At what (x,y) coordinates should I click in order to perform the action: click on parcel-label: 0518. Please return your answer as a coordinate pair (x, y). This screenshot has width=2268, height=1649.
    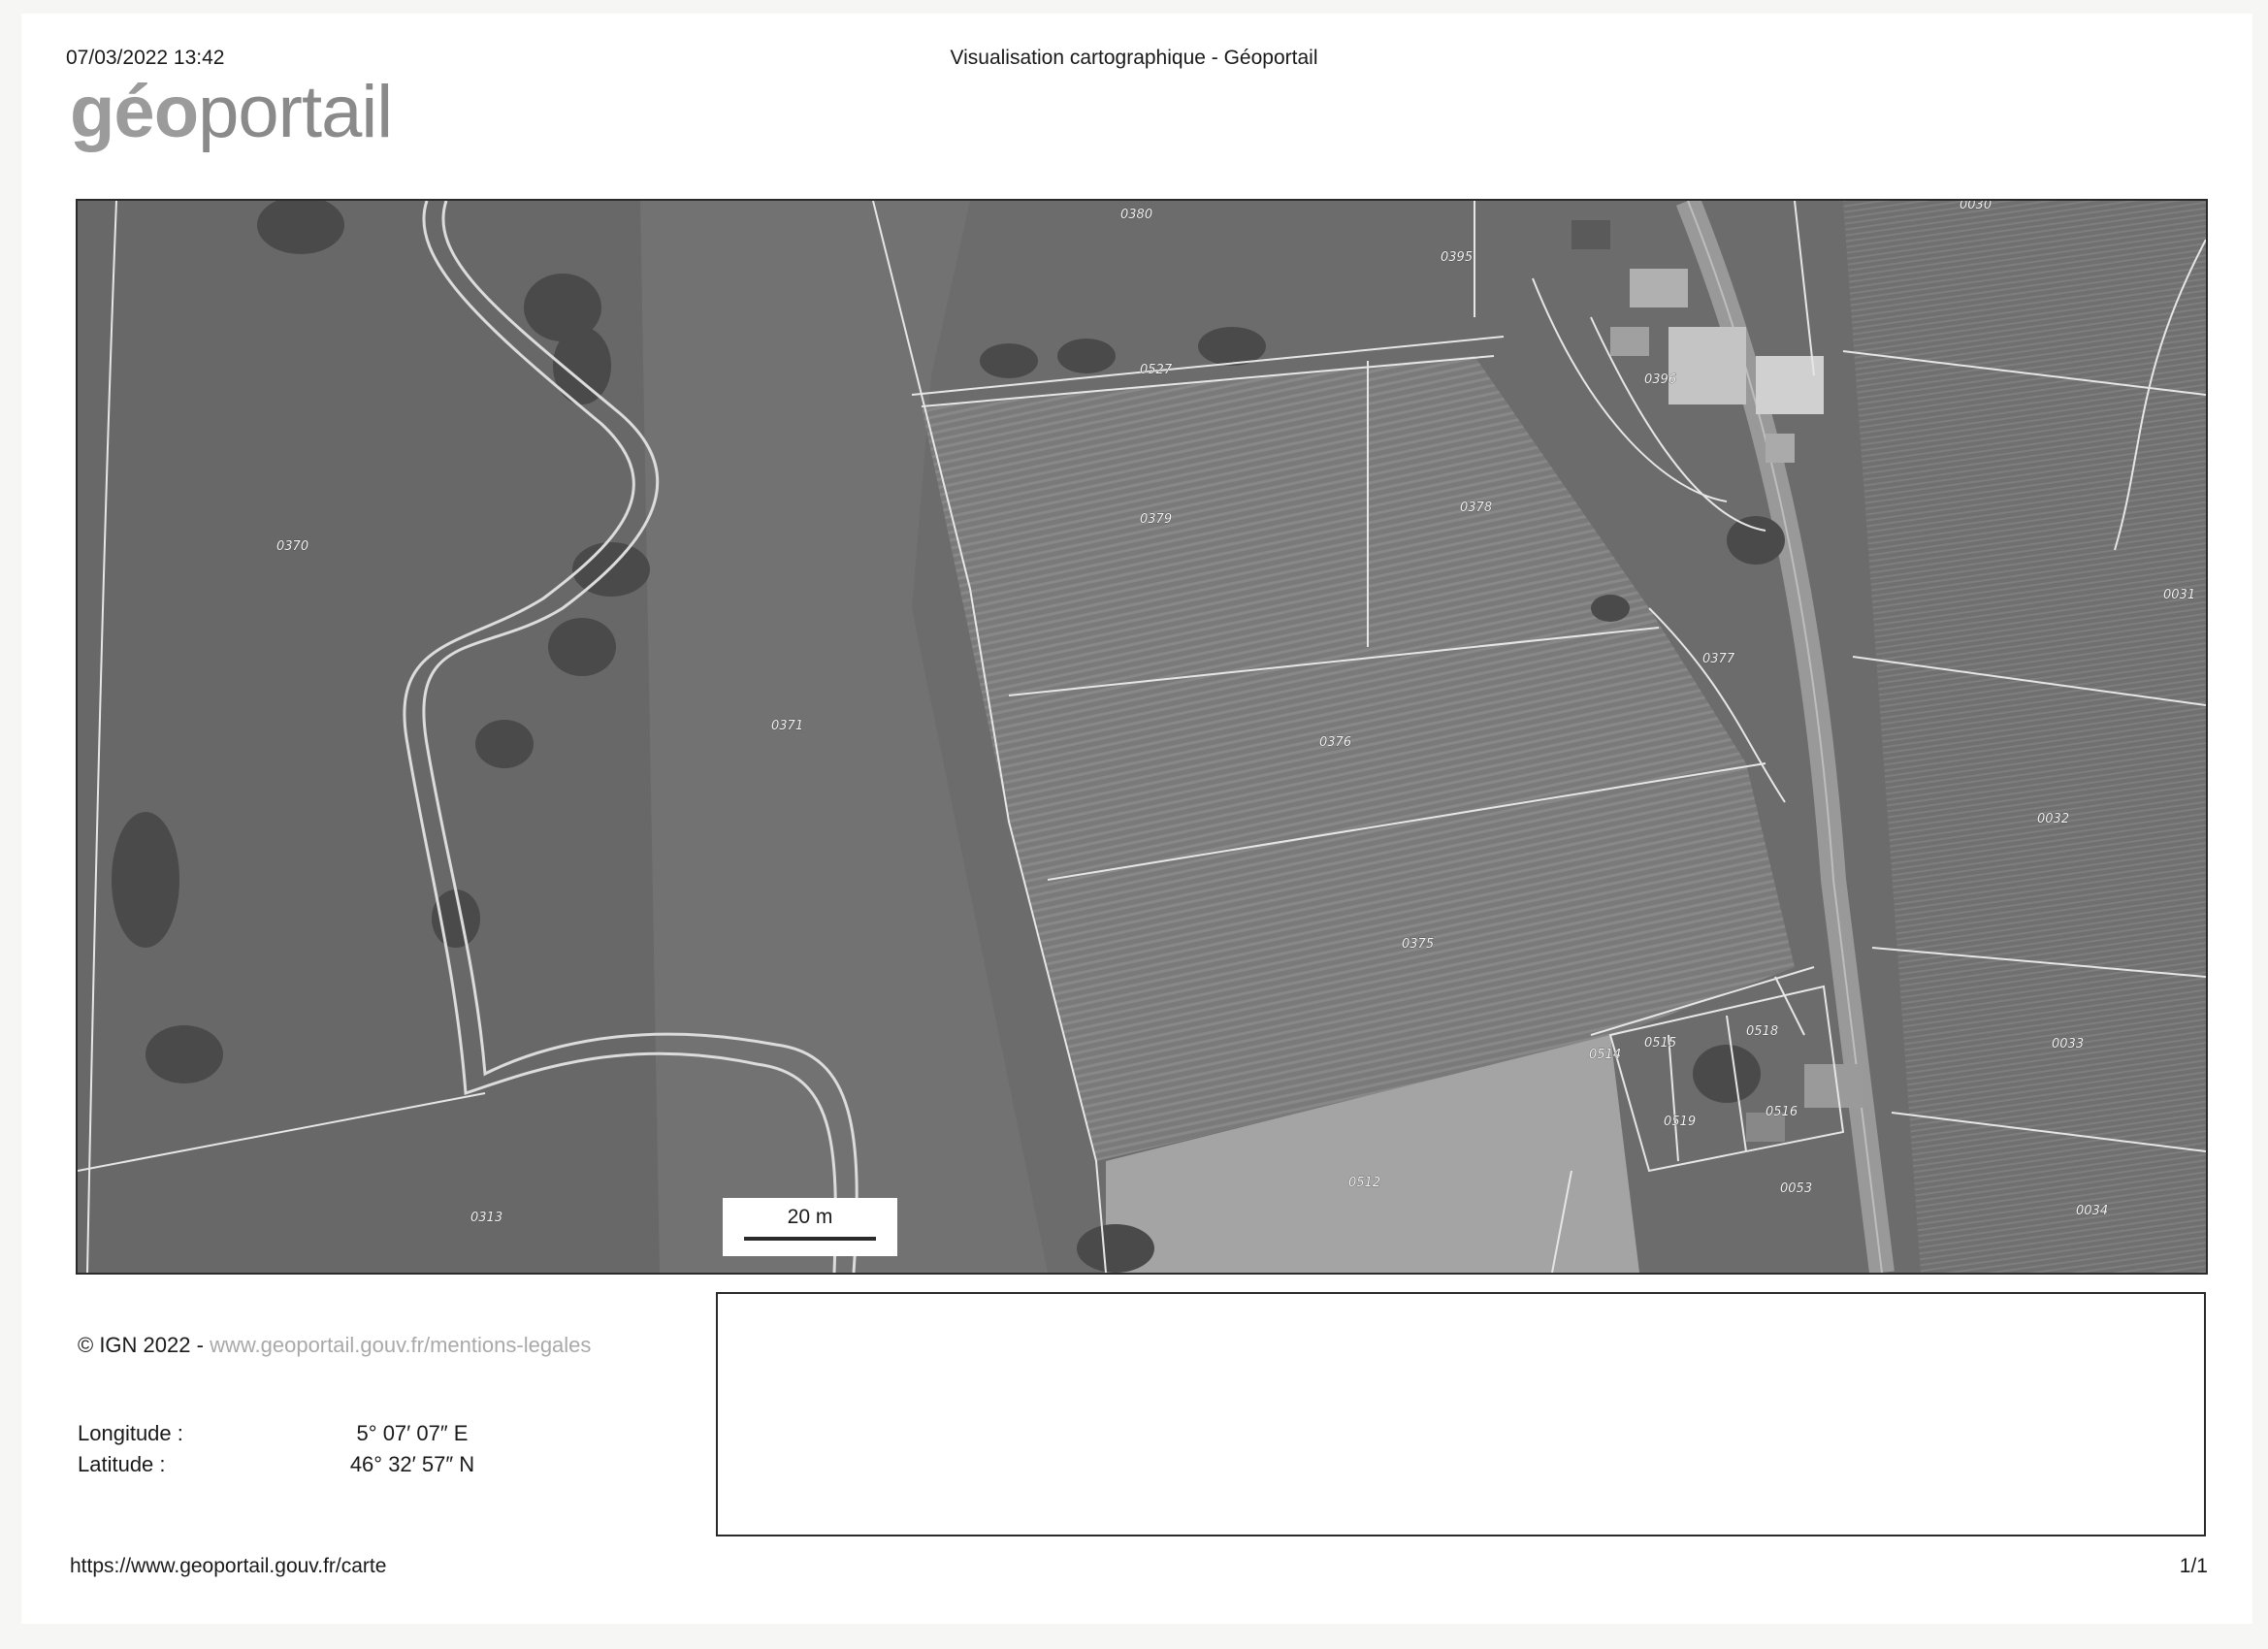
    Looking at the image, I should click on (1762, 1031).